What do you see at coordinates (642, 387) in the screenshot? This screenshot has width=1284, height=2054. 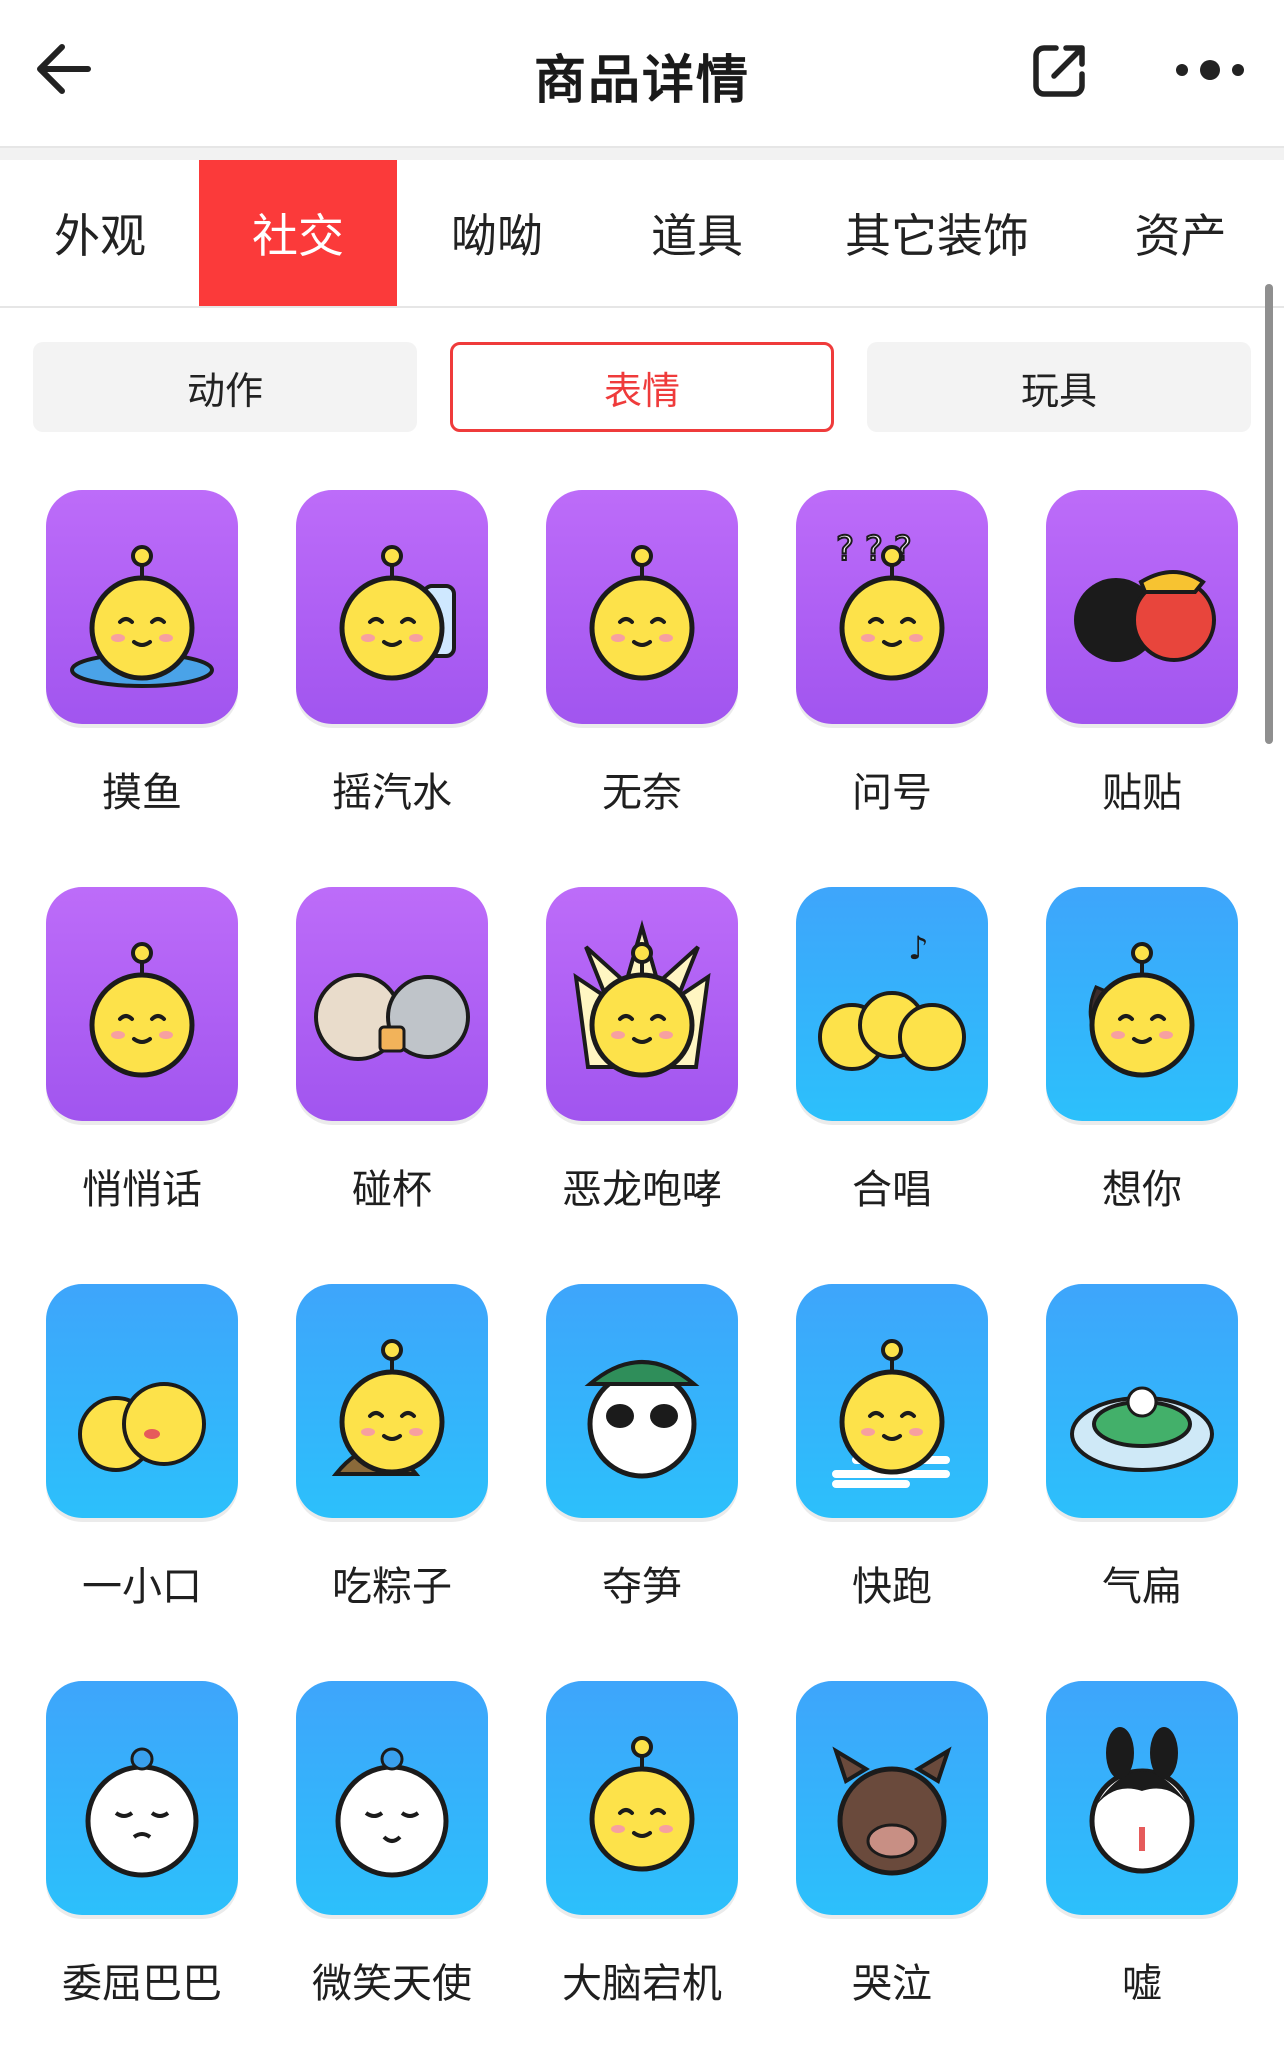 I see `subtab-expression: 表情` at bounding box center [642, 387].